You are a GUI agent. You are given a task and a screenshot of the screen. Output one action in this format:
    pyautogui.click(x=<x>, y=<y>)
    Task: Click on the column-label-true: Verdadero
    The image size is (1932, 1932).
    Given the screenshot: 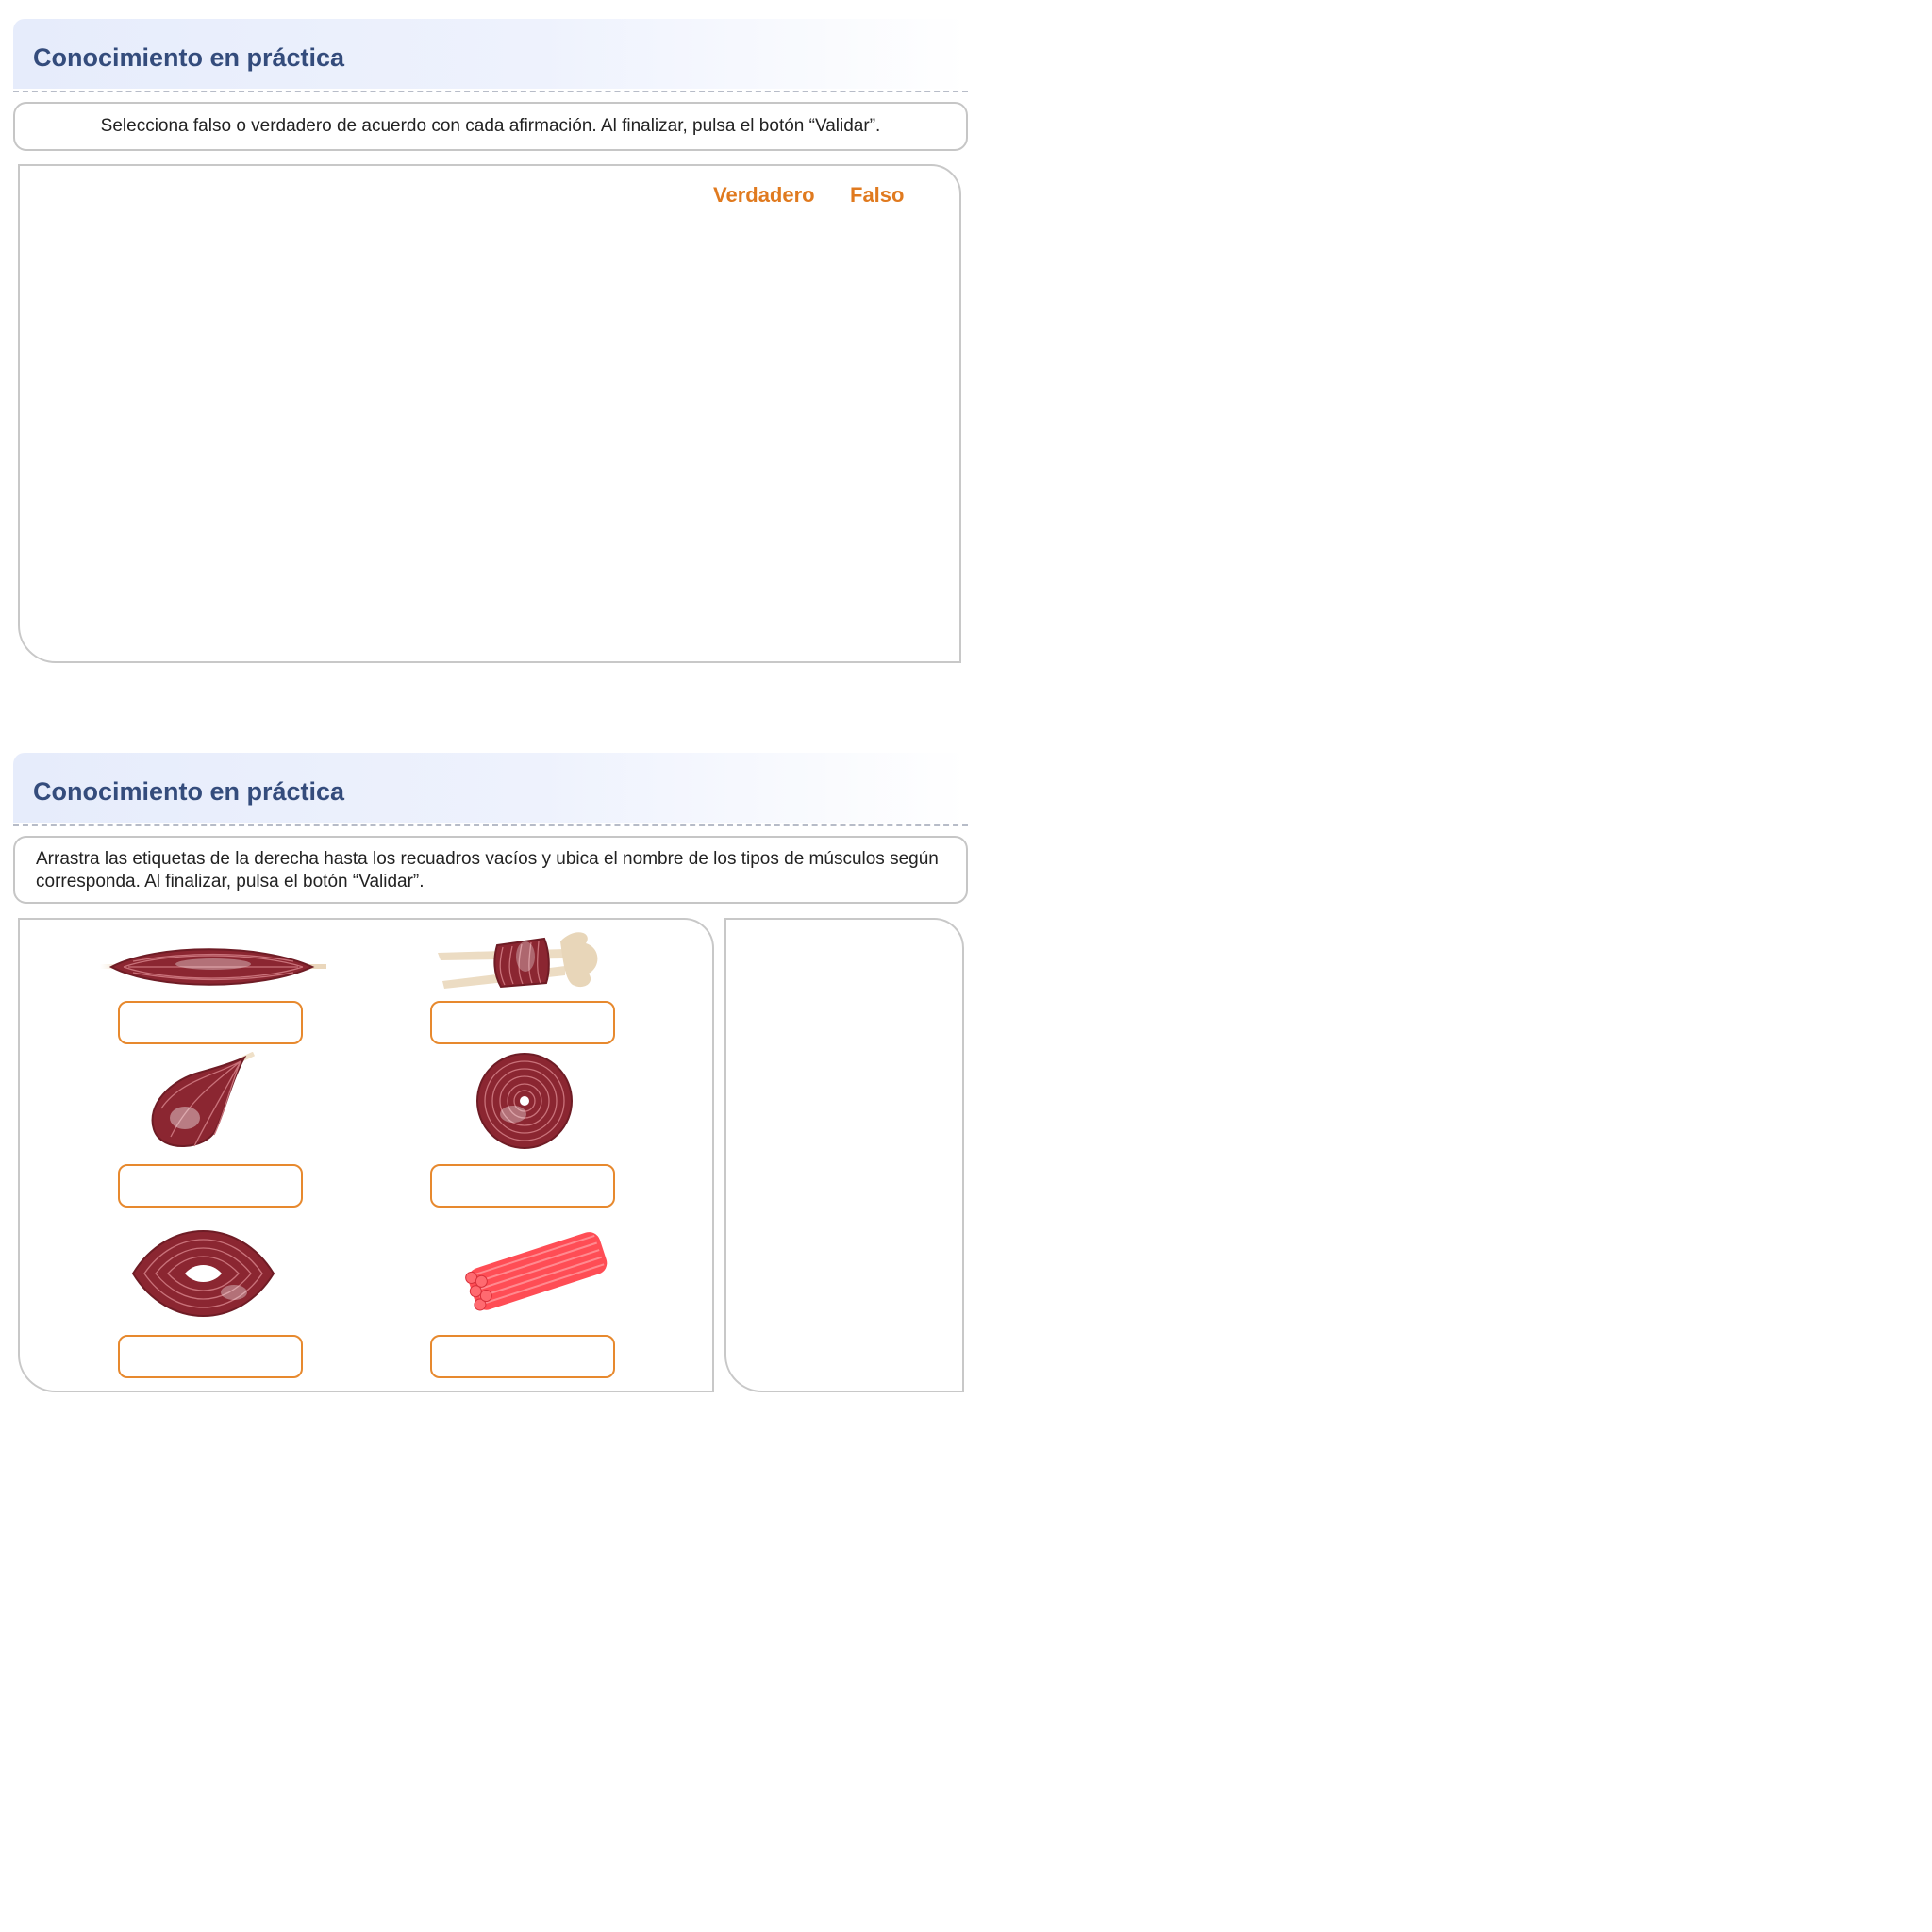 What is the action you would take?
    pyautogui.click(x=764, y=195)
    